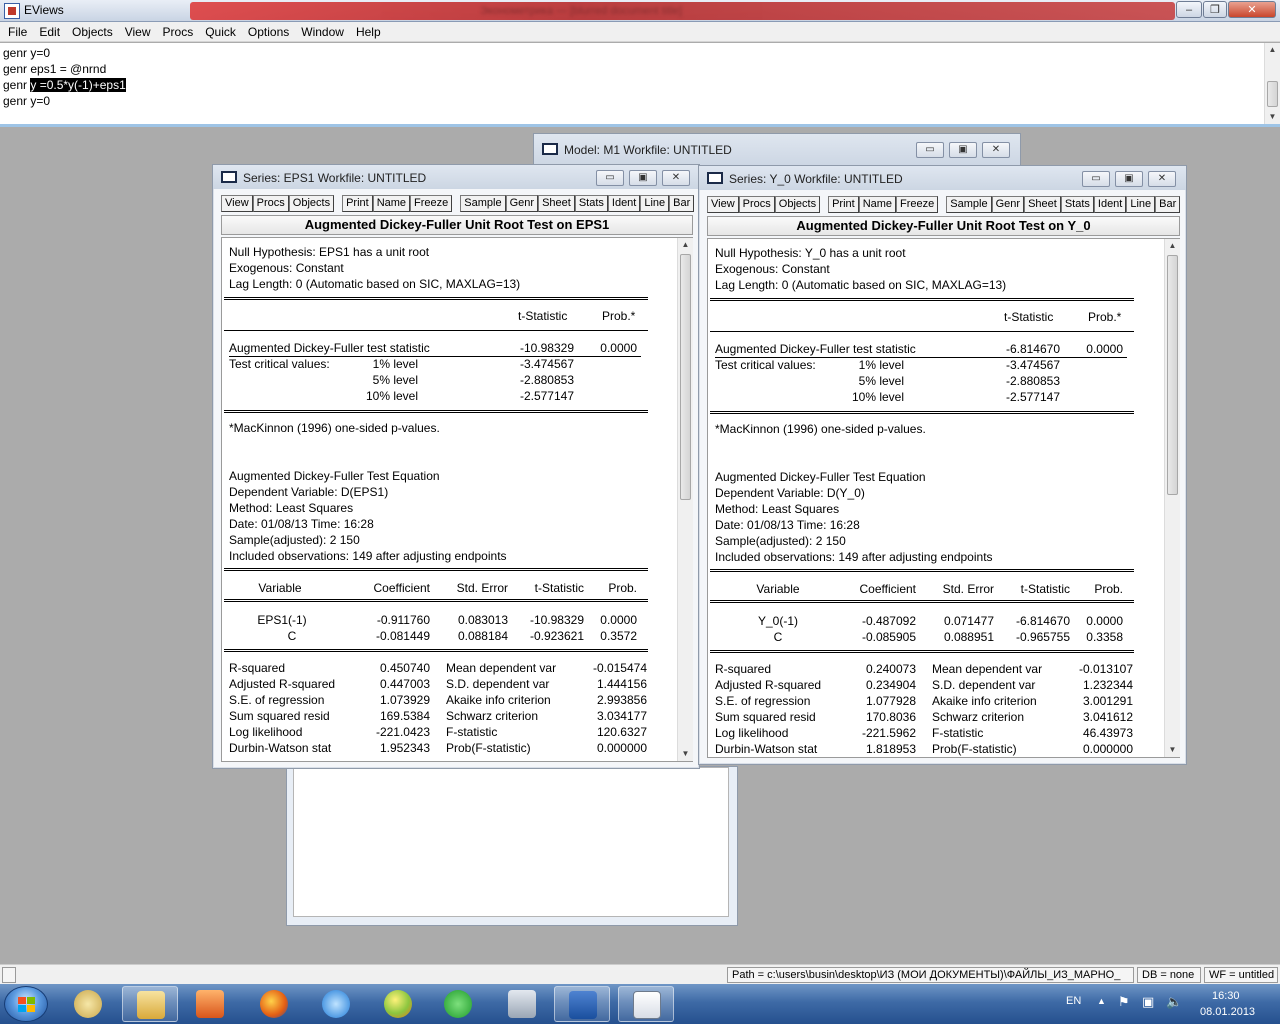 This screenshot has width=1280, height=1024. What do you see at coordinates (210, 1004) in the screenshot?
I see `media-player-icon` at bounding box center [210, 1004].